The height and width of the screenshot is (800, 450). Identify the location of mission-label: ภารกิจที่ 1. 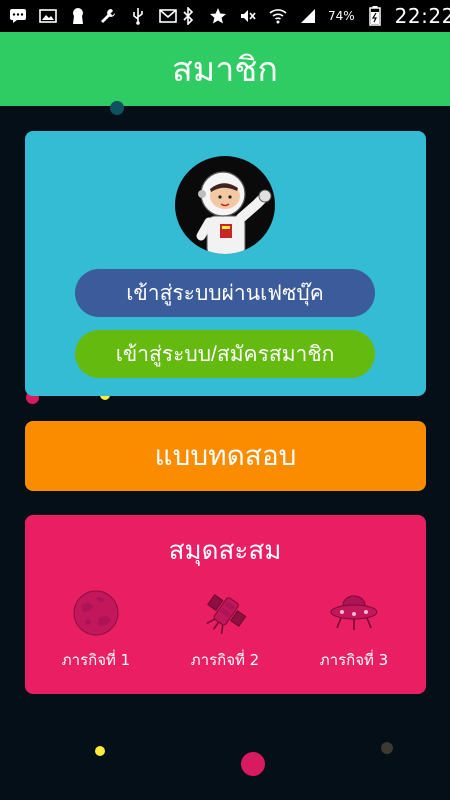
(96, 660).